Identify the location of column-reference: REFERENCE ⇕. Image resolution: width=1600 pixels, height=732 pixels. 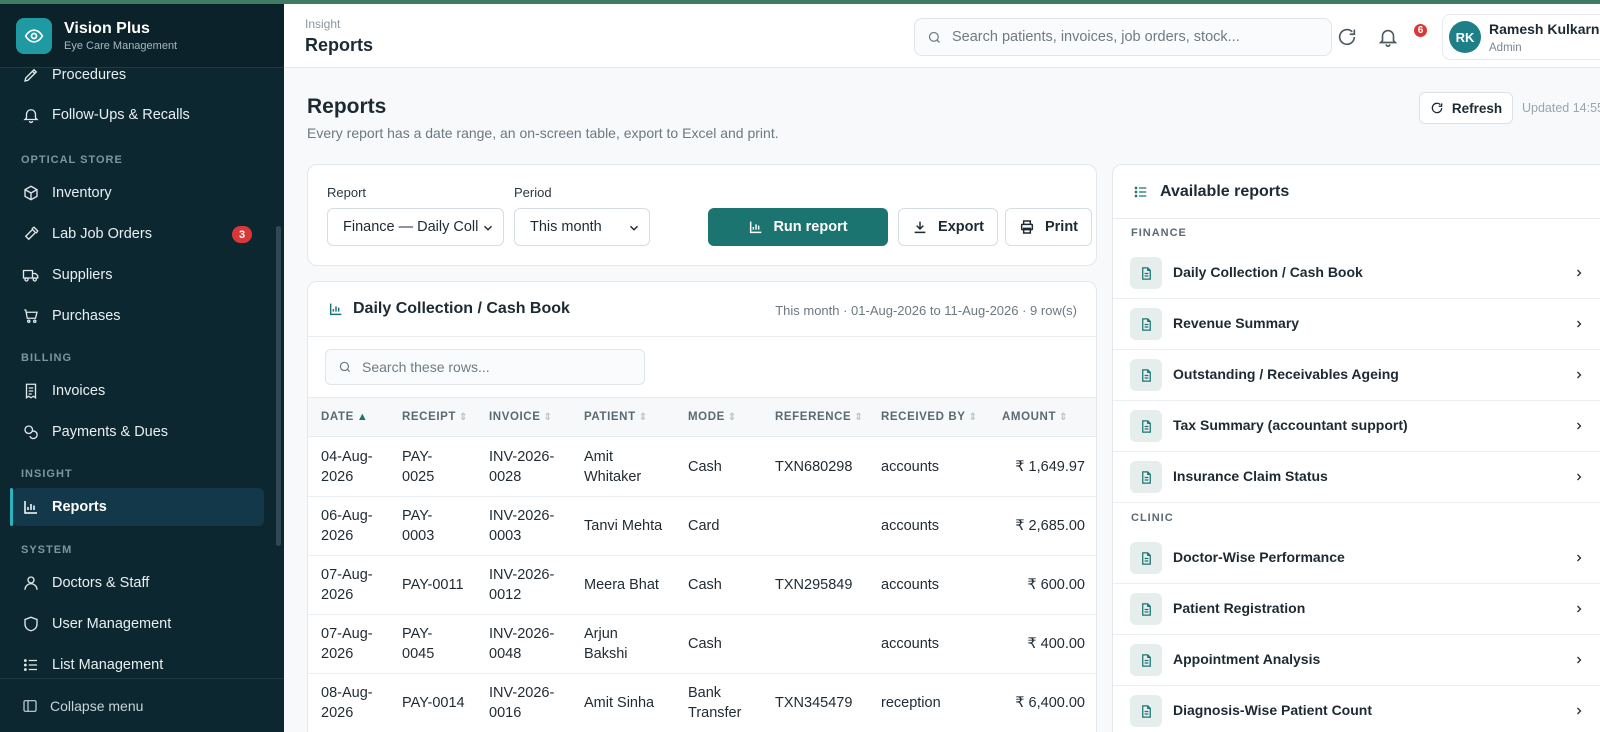
(819, 417).